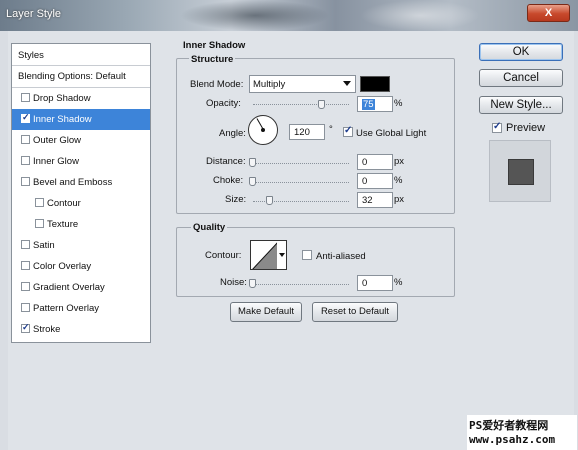  I want to click on angle-input: 120, so click(307, 132).